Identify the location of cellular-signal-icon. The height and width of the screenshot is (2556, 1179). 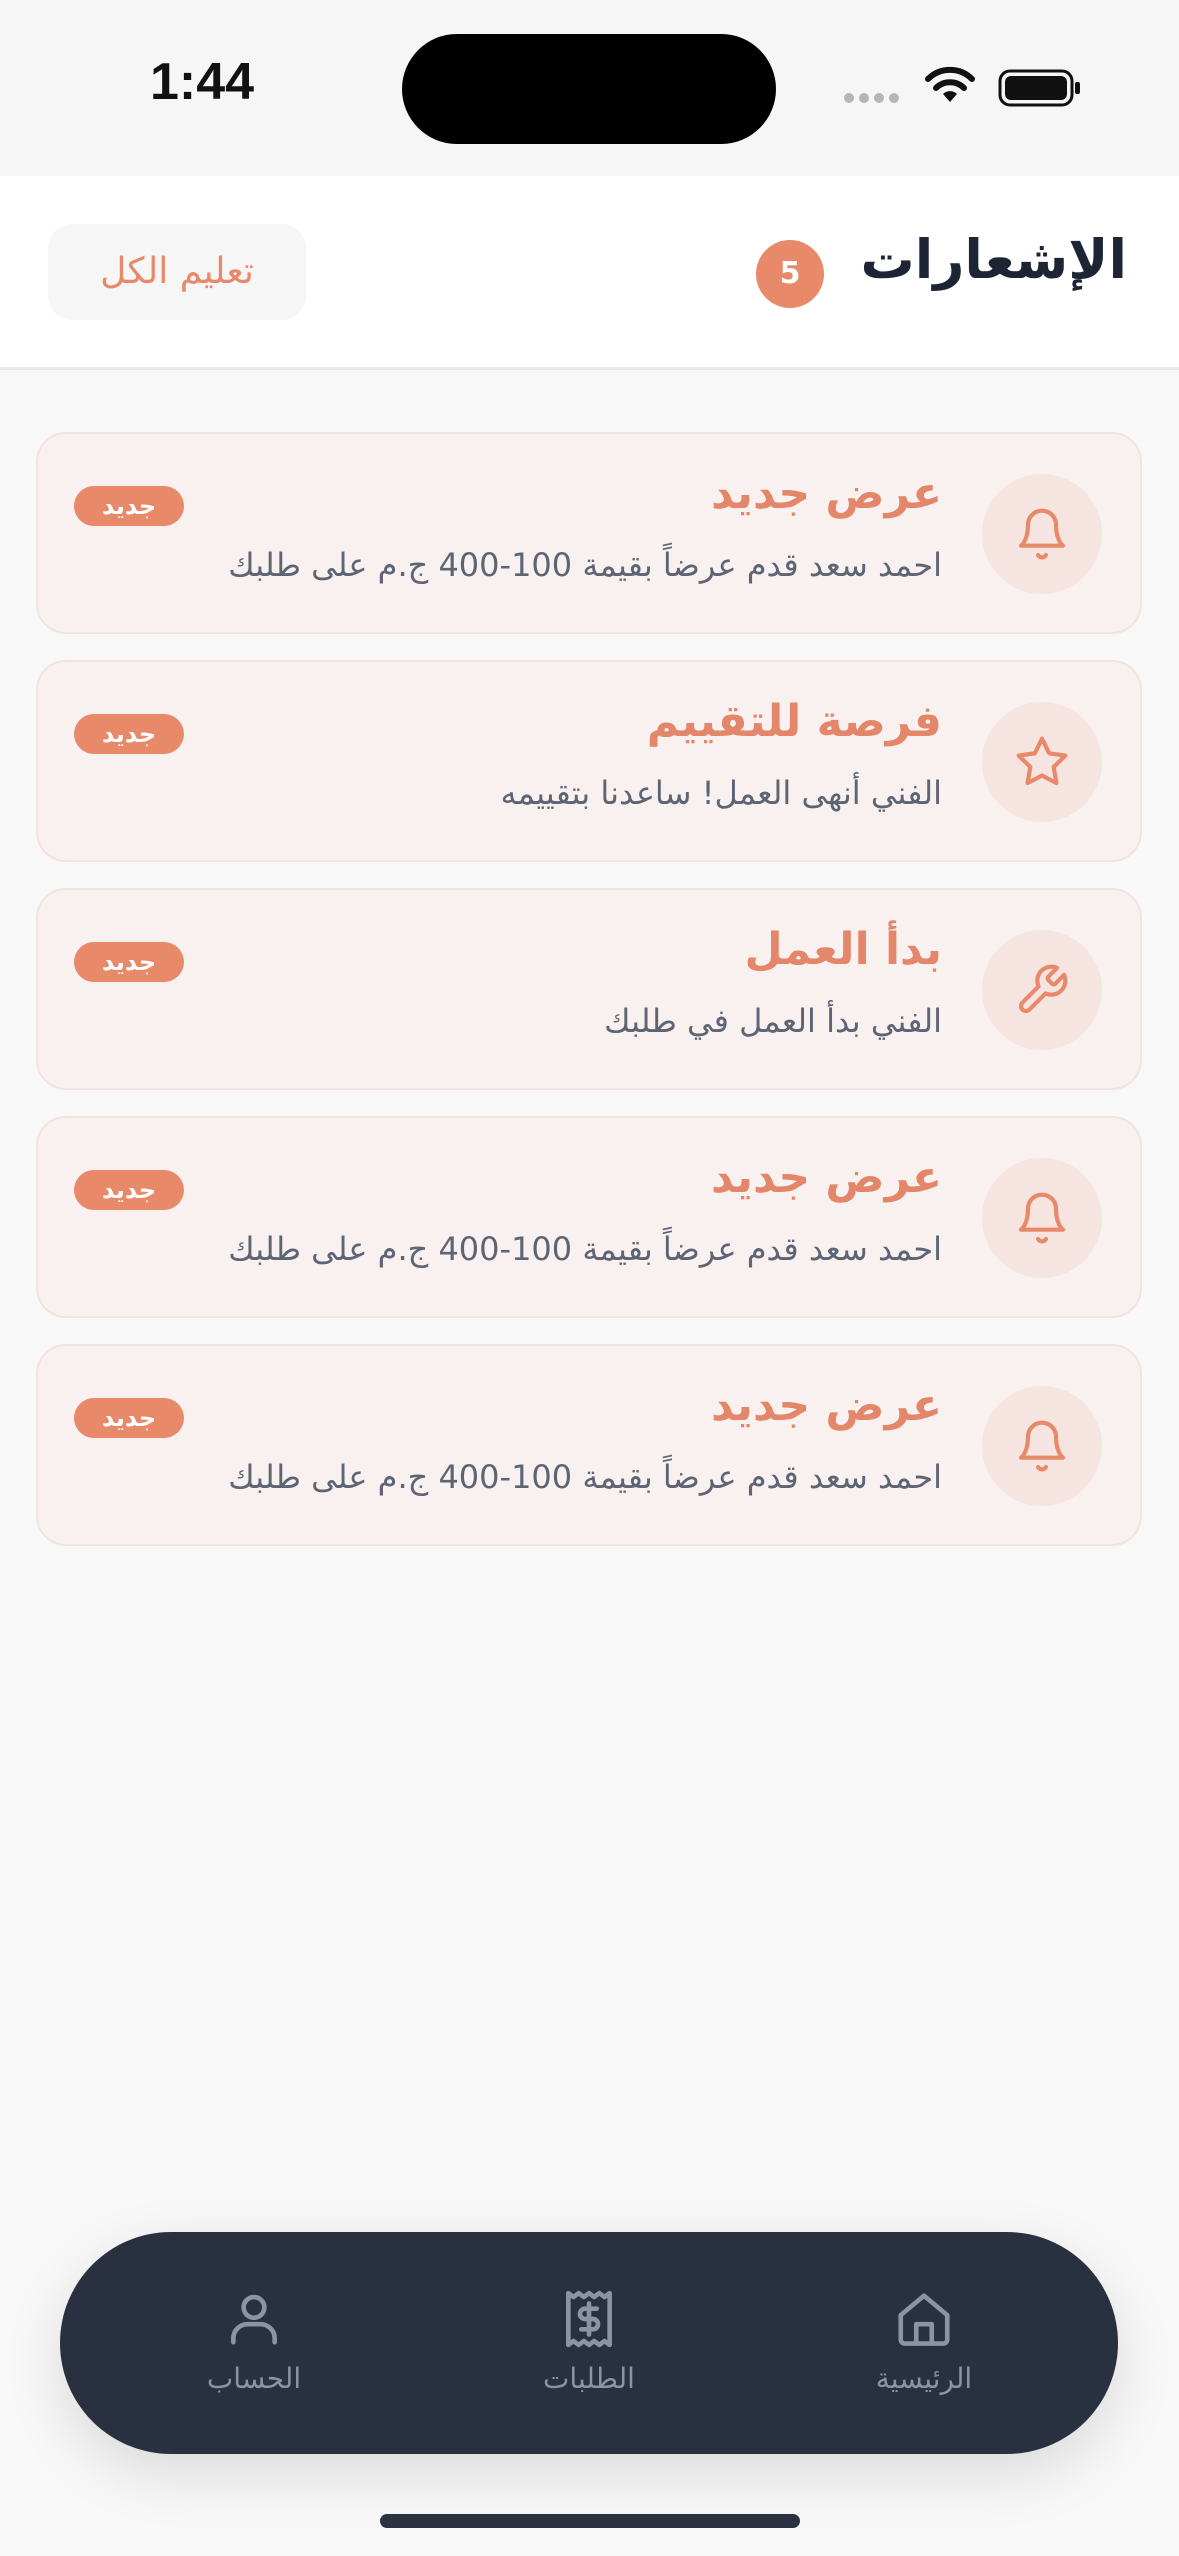
(871, 98).